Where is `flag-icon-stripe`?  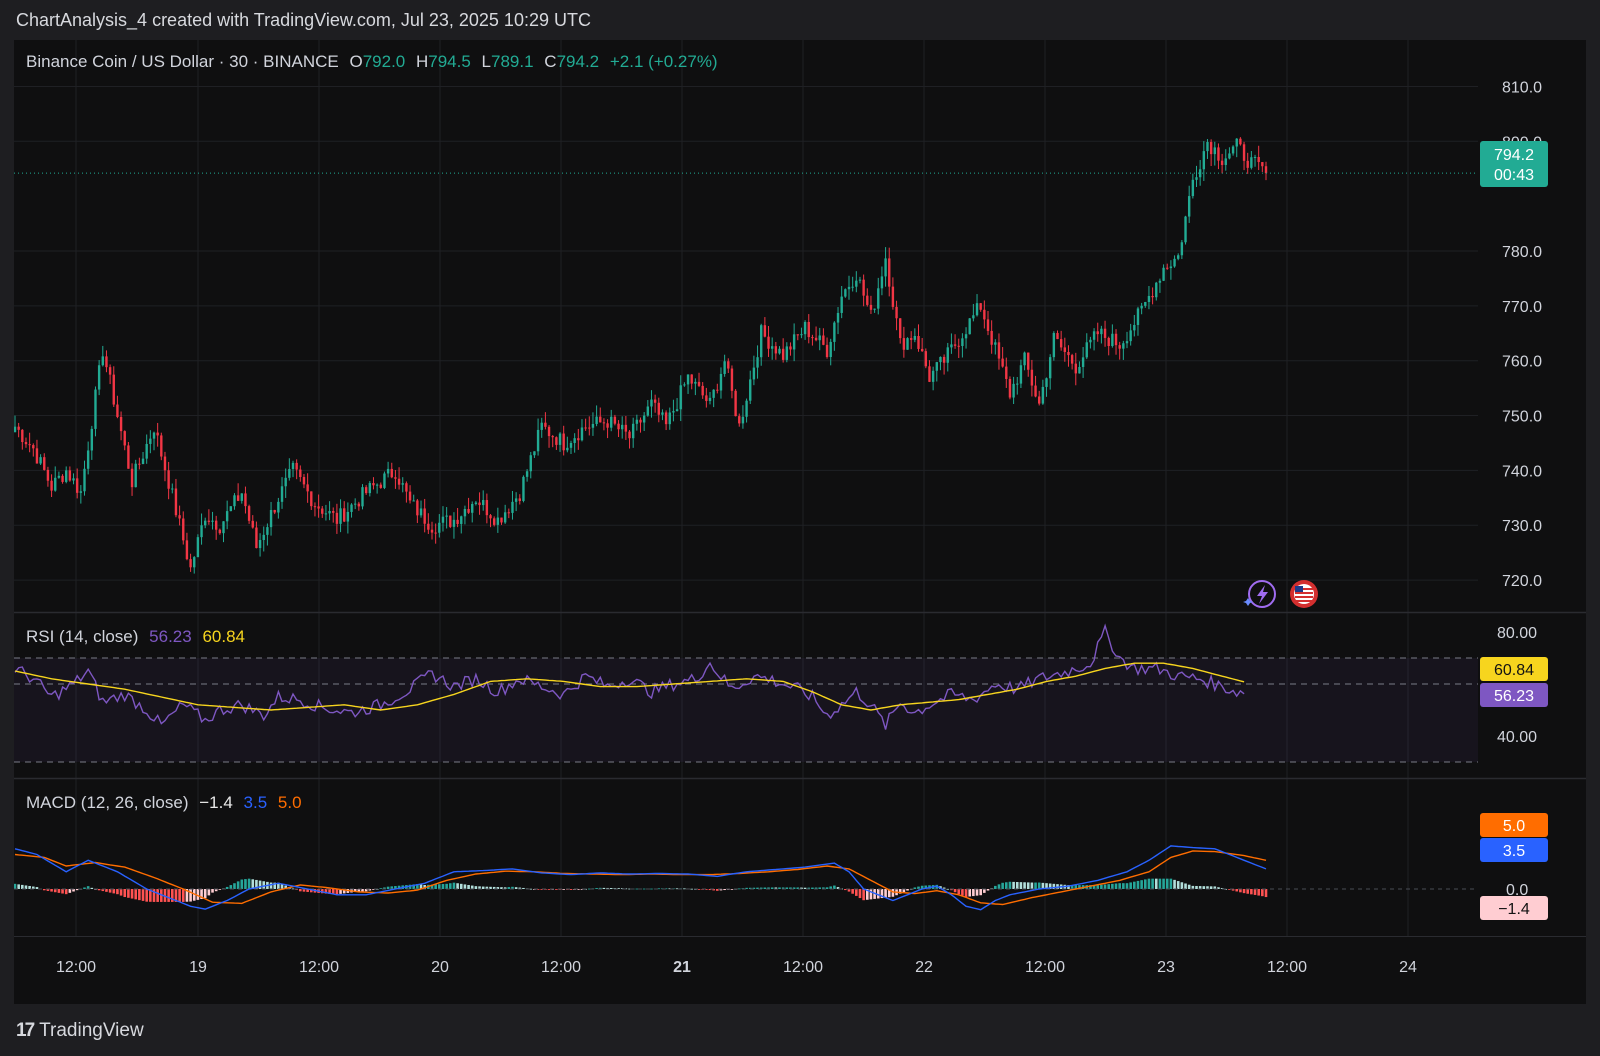 flag-icon-stripe is located at coordinates (1304, 601).